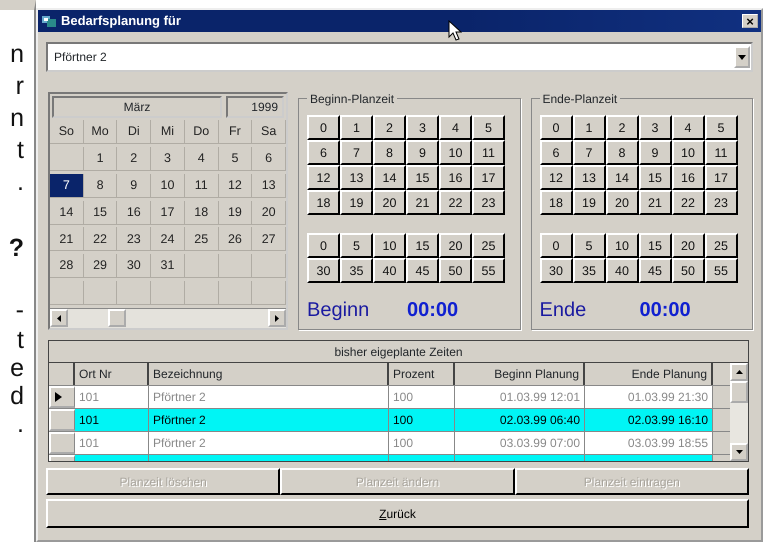  What do you see at coordinates (201, 158) in the screenshot?
I see `calendar-day: 4` at bounding box center [201, 158].